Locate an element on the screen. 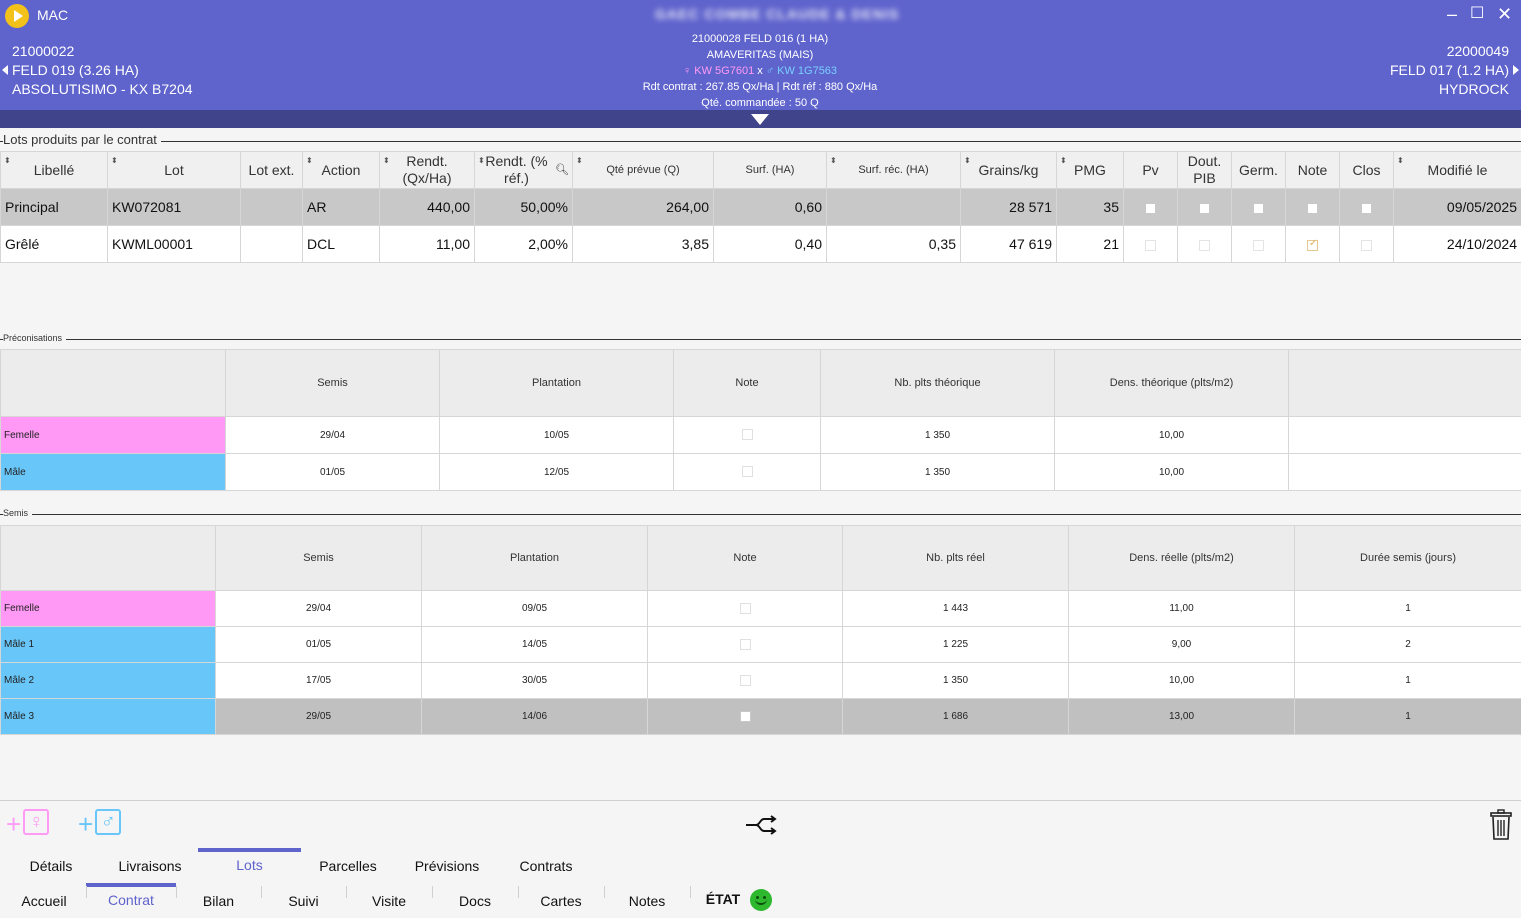  col-surf-rec: ⬍ Surf. réc. (HA) is located at coordinates (893, 170).